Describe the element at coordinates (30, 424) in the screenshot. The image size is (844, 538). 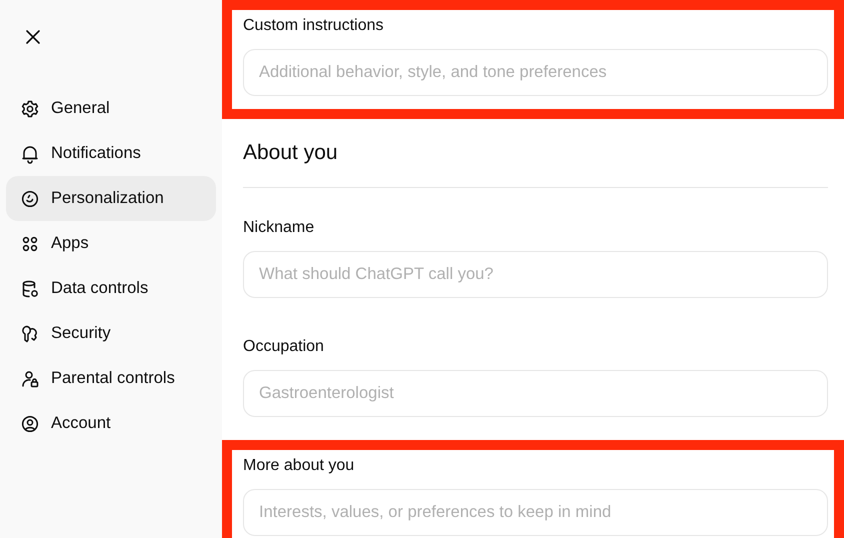
I see `person-circle-icon` at that location.